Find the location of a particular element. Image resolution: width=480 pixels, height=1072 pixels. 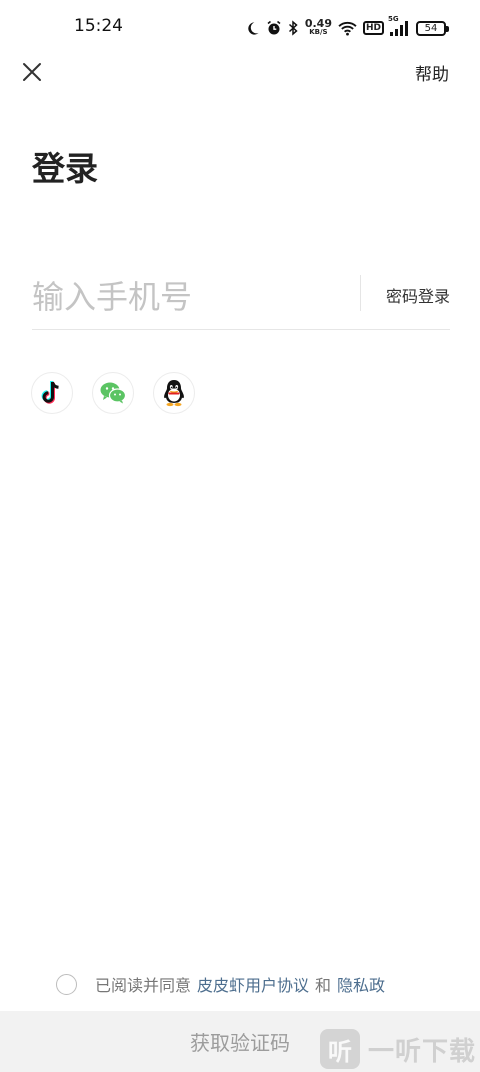

tiktok-login-button is located at coordinates (52, 393).